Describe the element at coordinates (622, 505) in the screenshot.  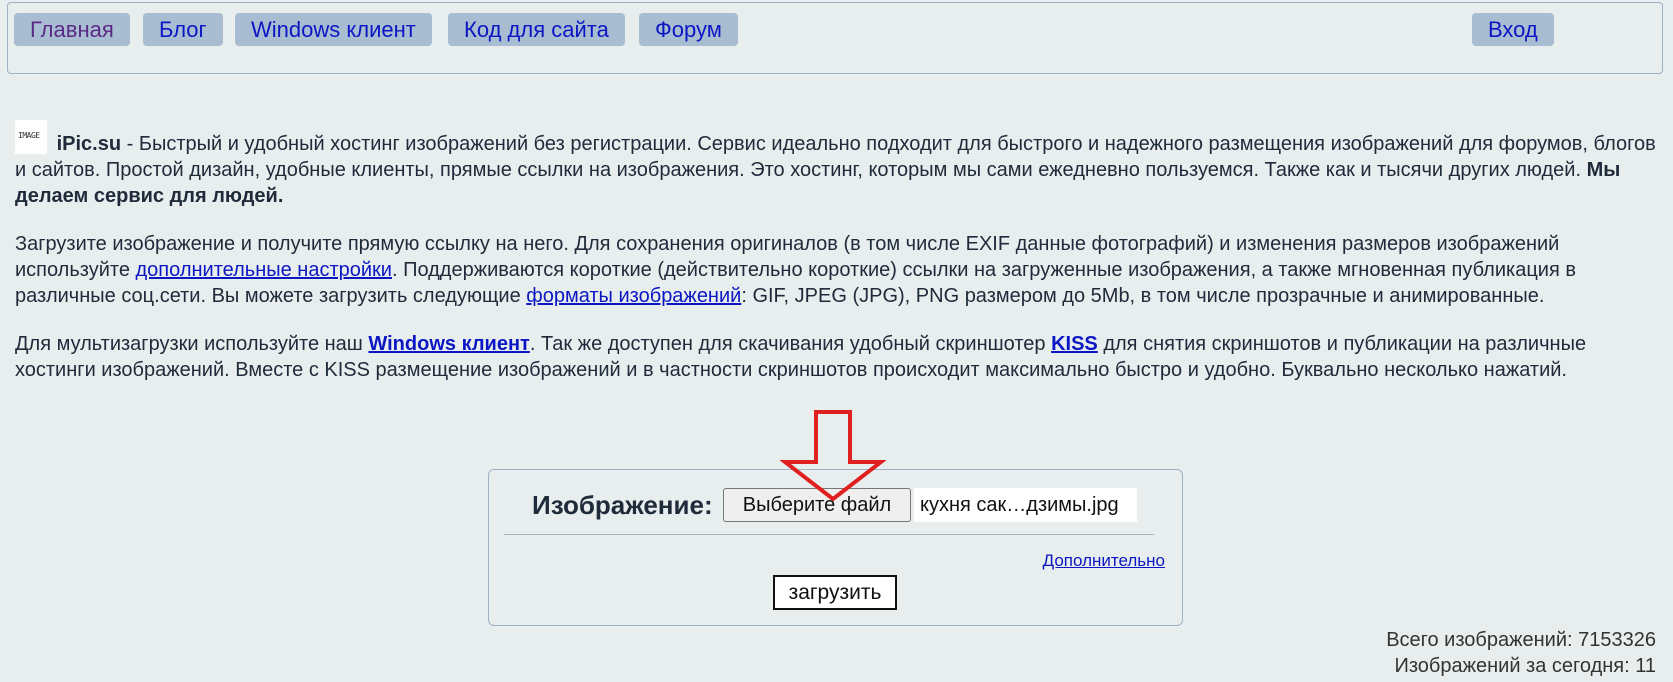
I see `image-label: Изображение:` at that location.